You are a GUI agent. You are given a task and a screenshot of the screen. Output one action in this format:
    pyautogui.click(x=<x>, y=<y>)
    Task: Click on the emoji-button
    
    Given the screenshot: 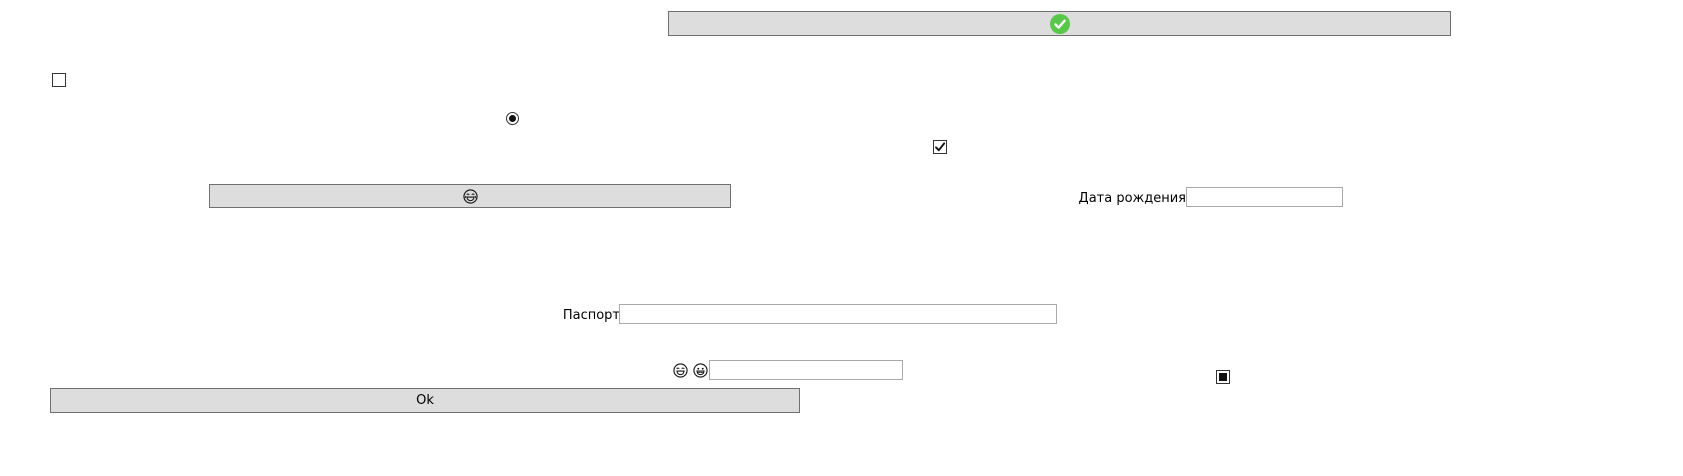 What is the action you would take?
    pyautogui.click(x=470, y=196)
    